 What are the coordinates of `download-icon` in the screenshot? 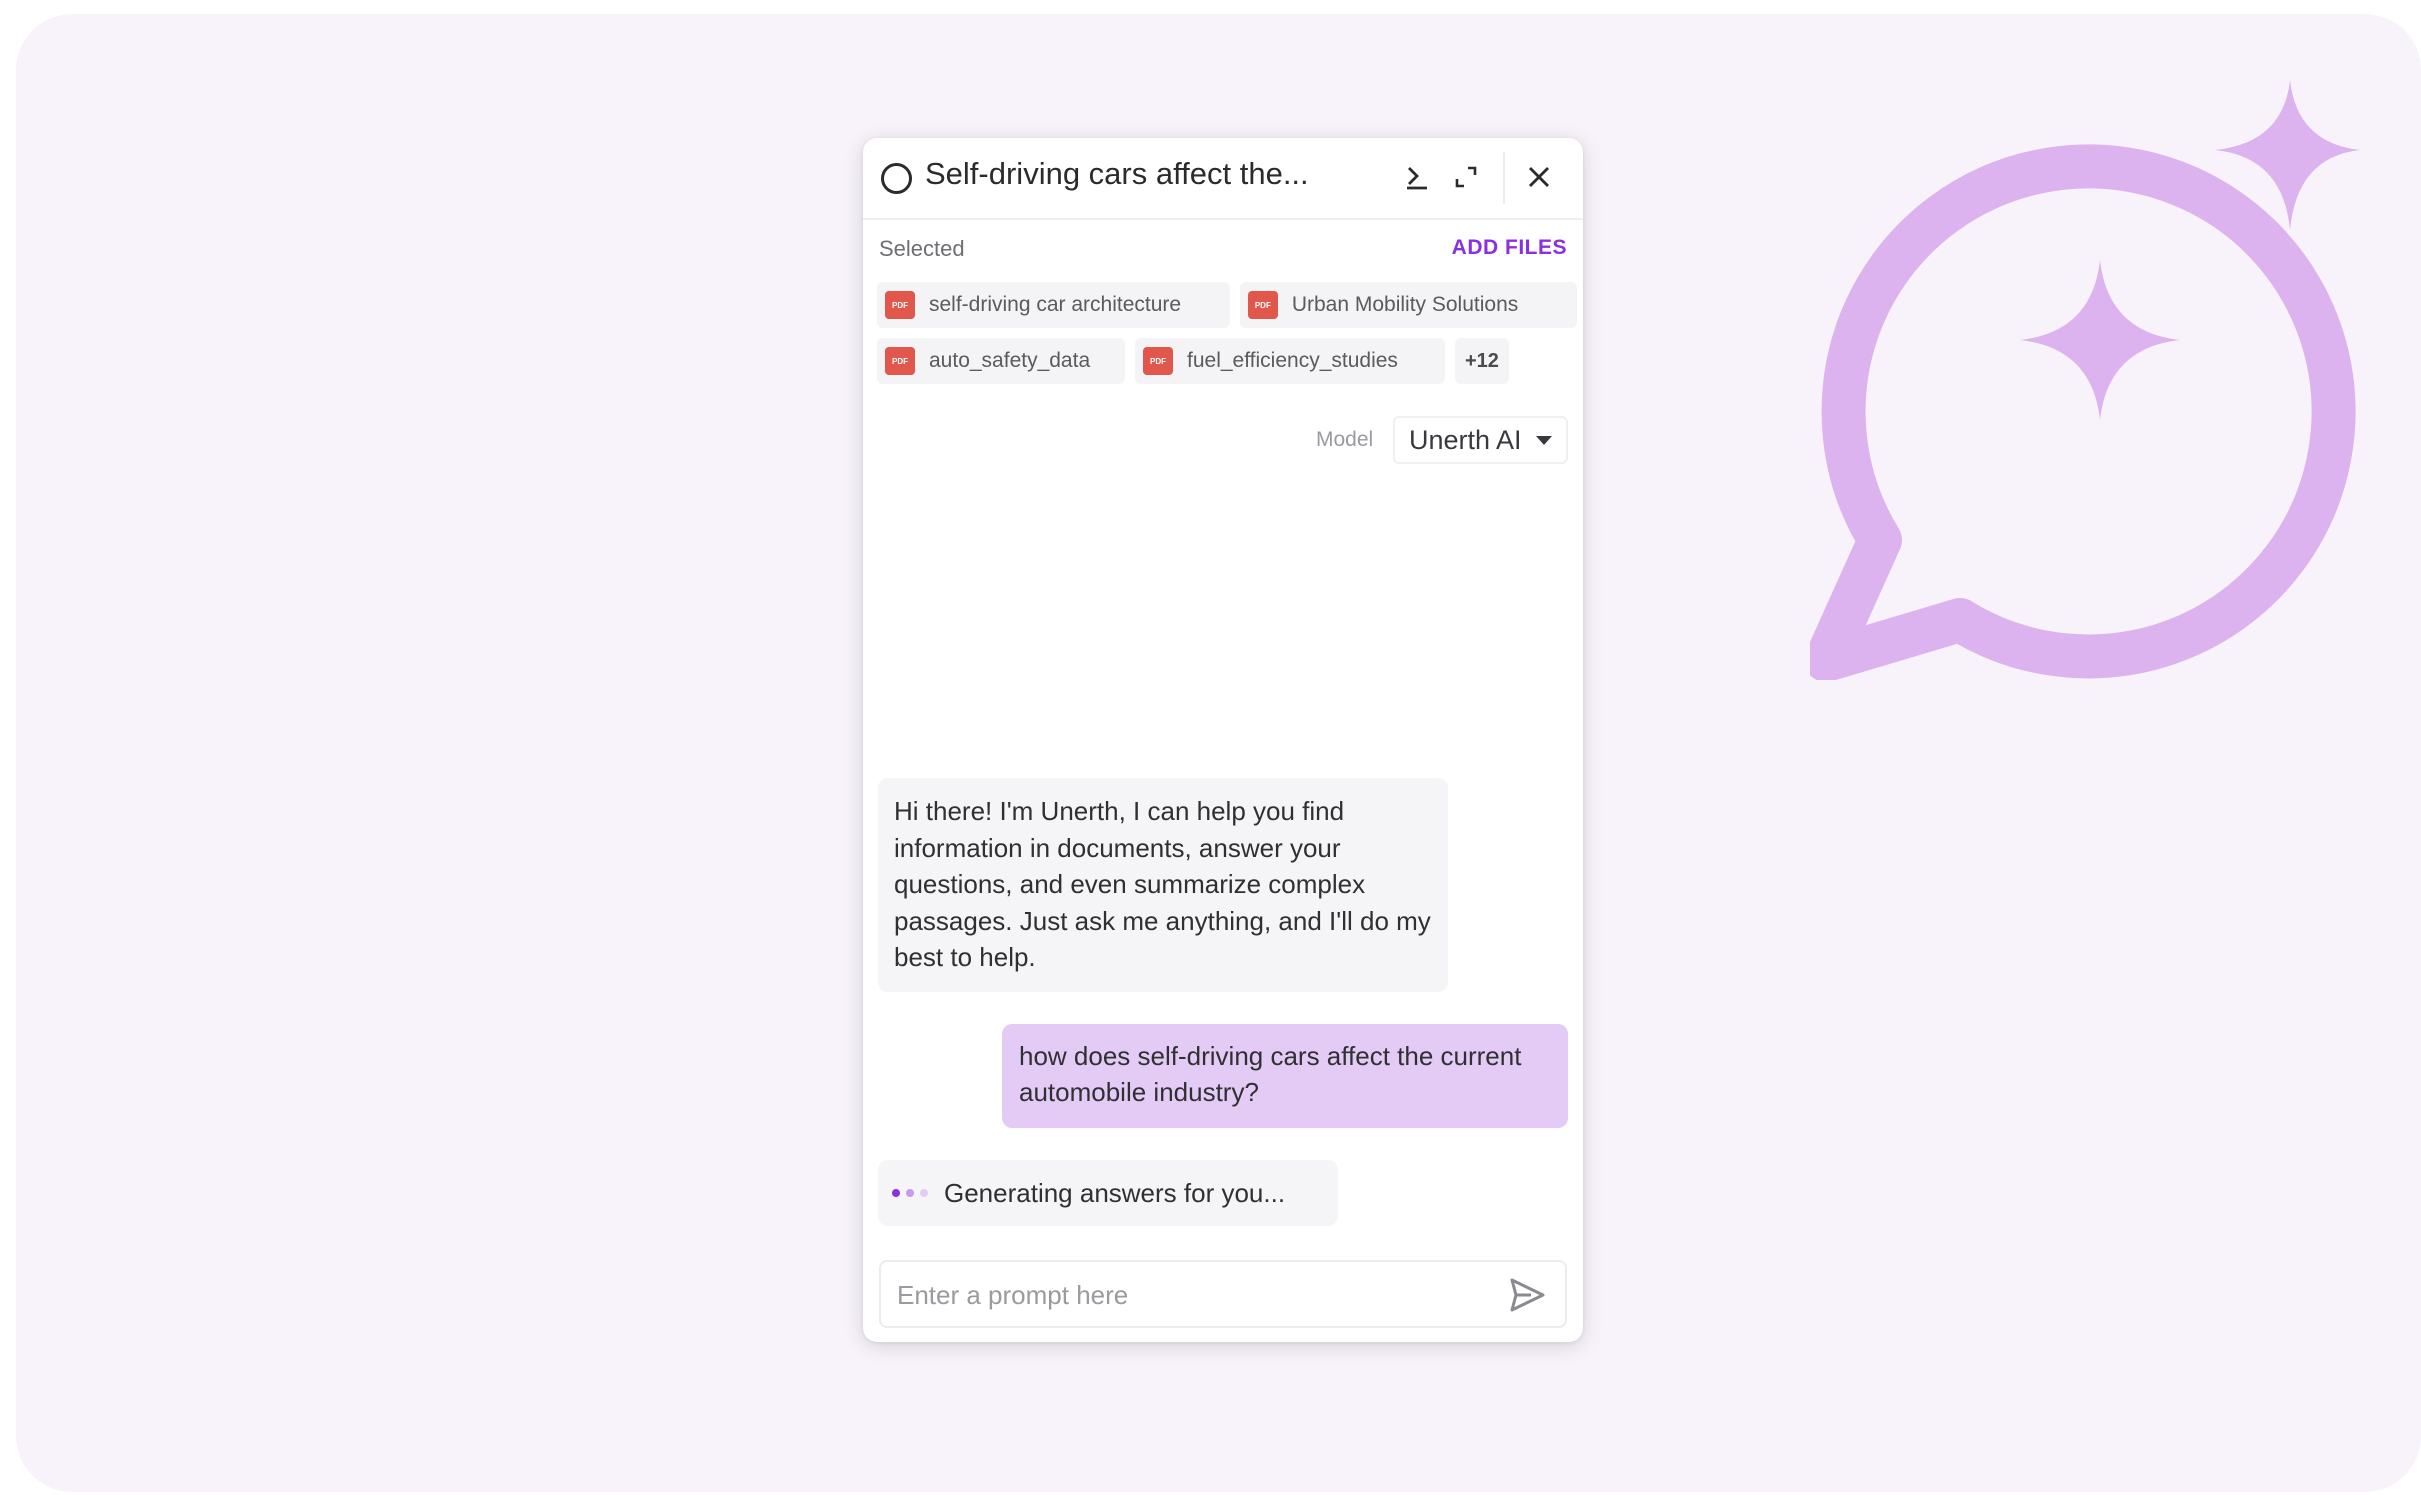 It's located at (1416, 177).